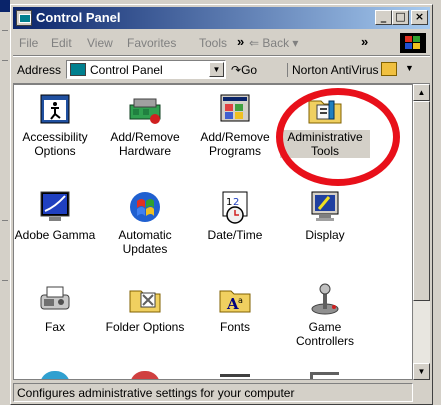 Image resolution: width=441 pixels, height=405 pixels. I want to click on item-fonts: Aa Fonts, so click(235, 307).